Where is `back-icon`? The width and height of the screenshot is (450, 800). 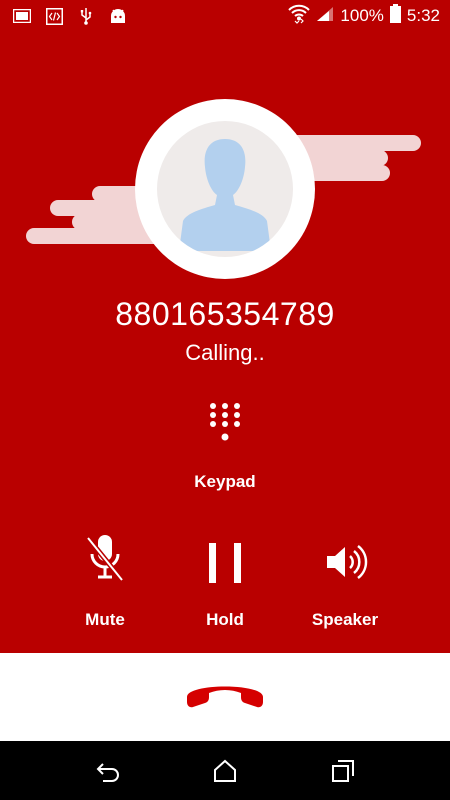
back-icon is located at coordinates (107, 772).